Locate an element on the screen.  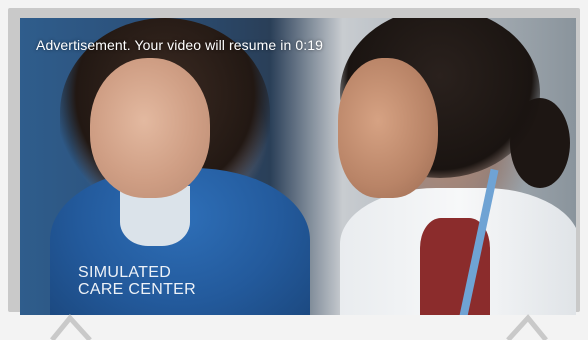
video-frame-nurse-face is located at coordinates (150, 128).